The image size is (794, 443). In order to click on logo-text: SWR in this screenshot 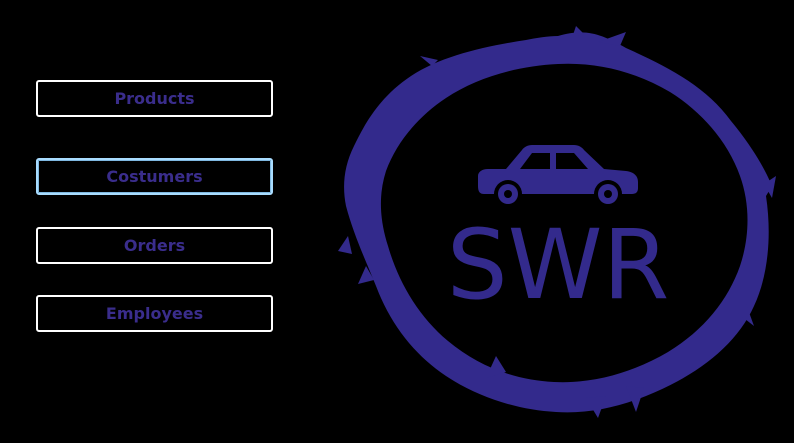, I will do `click(558, 265)`.